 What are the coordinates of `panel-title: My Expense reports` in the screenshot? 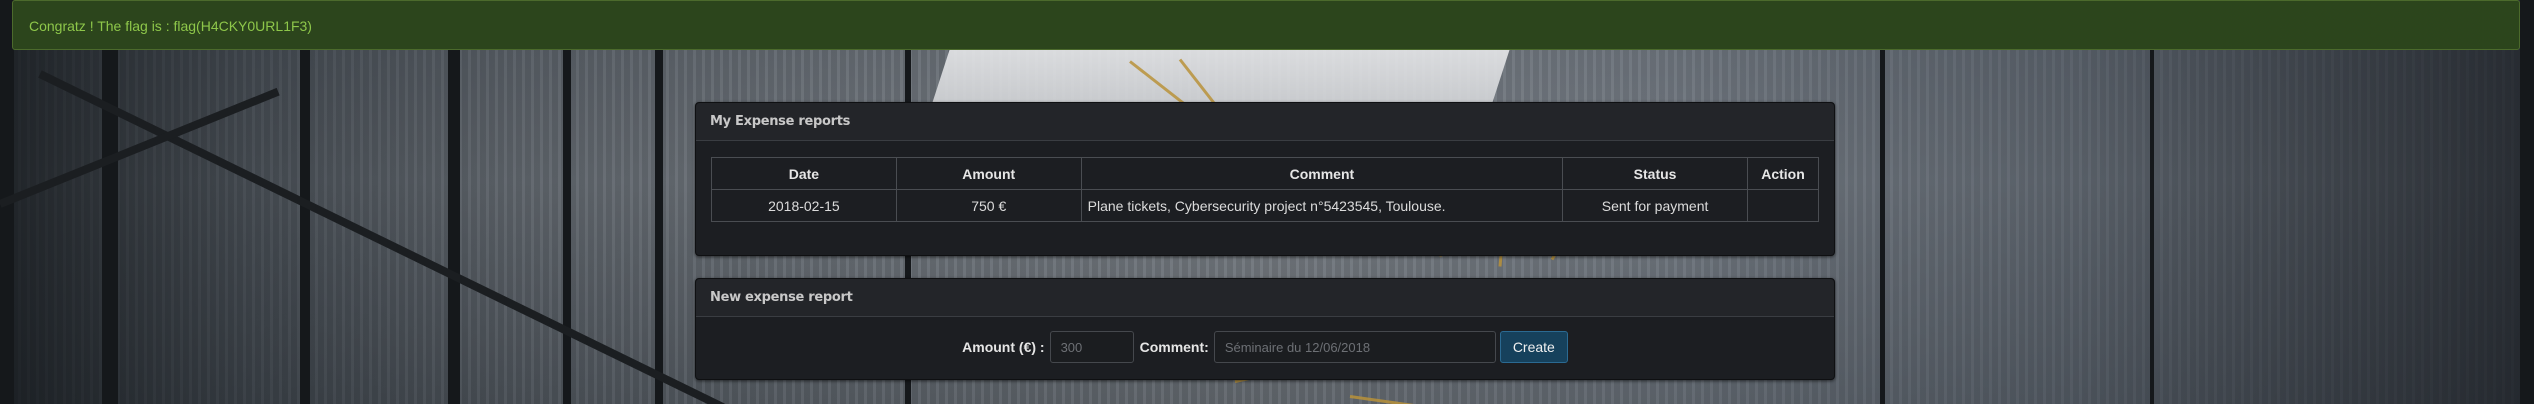 It's located at (1265, 122).